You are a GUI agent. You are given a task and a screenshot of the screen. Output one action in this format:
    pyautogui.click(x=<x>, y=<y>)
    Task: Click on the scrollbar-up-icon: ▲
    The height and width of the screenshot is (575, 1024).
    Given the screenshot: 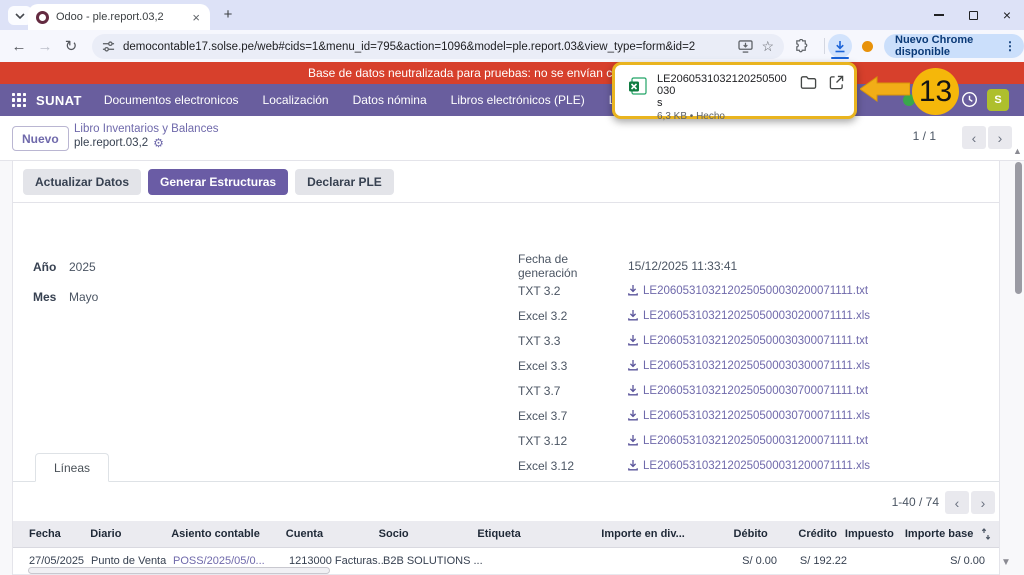 What is the action you would take?
    pyautogui.click(x=1017, y=151)
    